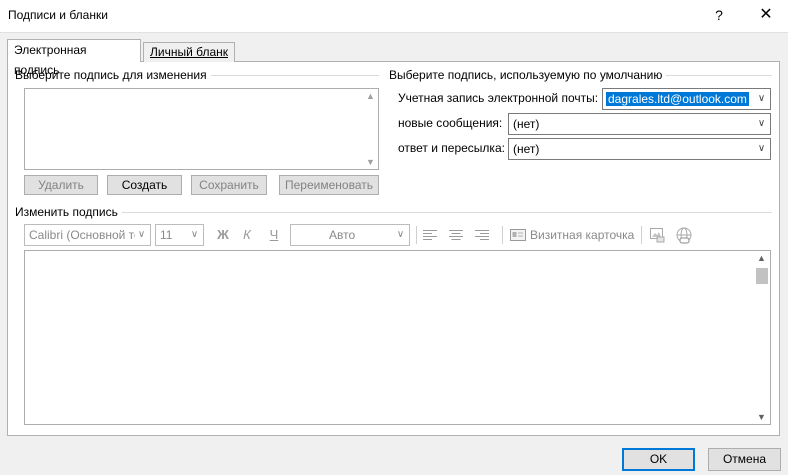 The image size is (788, 475). I want to click on align-left-icon, so click(430, 235).